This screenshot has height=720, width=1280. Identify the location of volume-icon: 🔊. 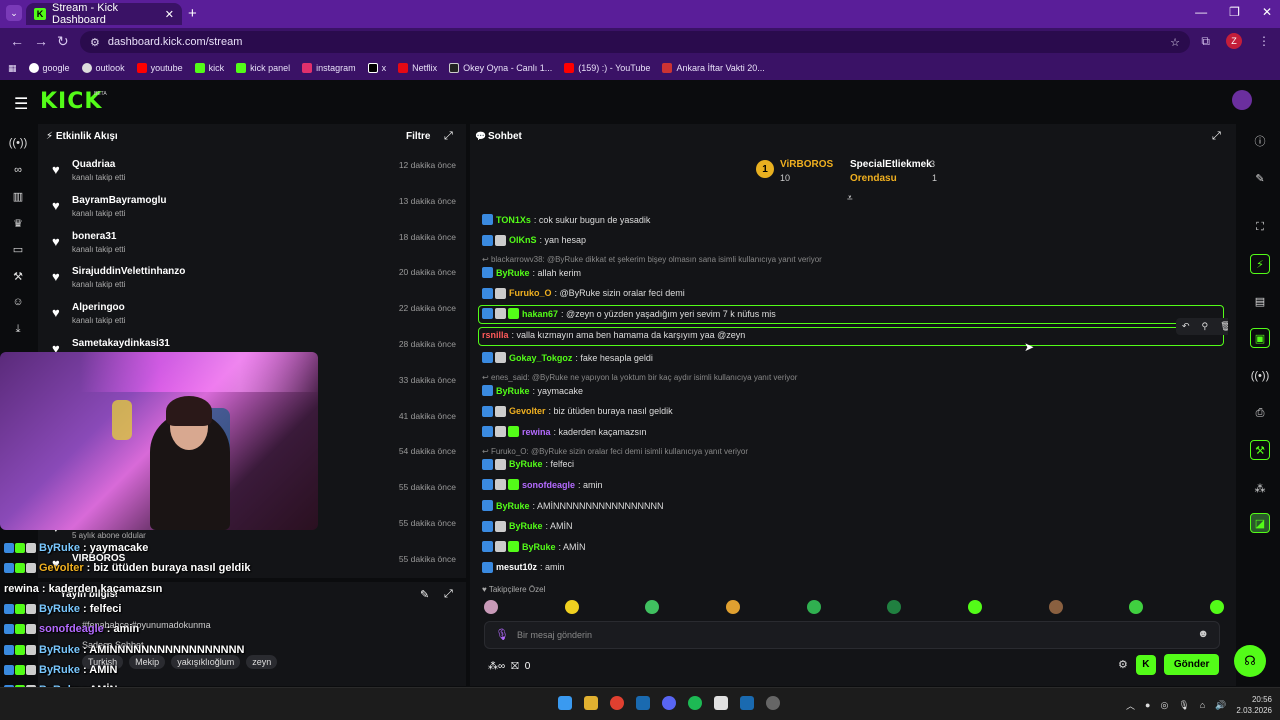
(1220, 705).